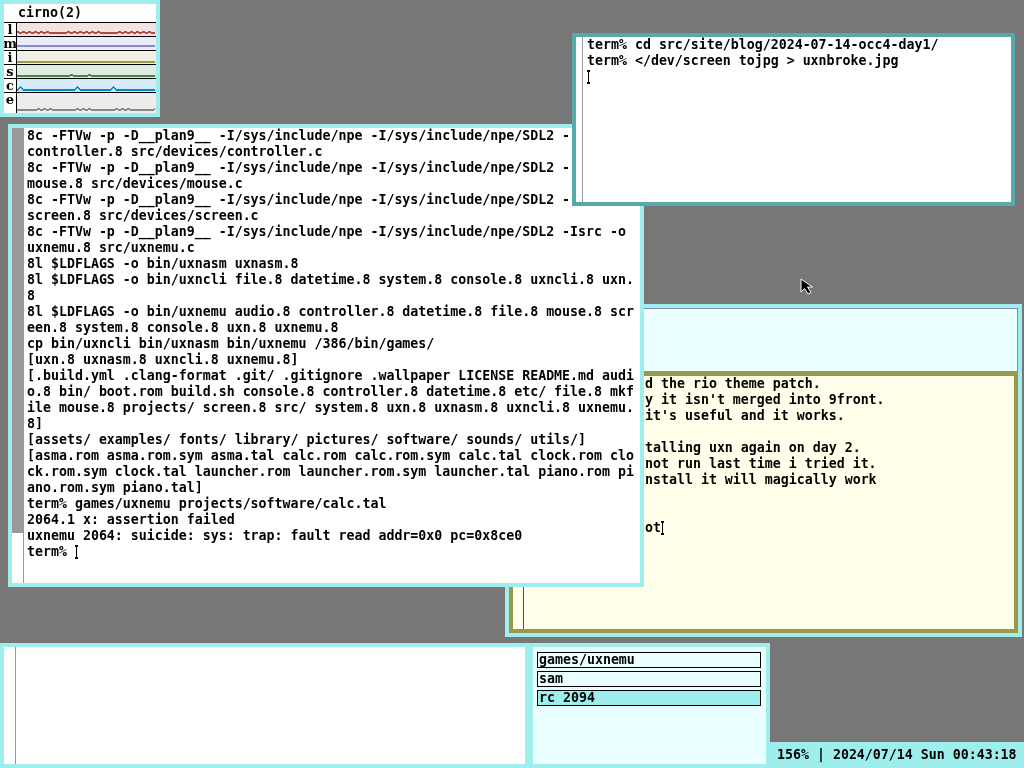 The image size is (1024, 768). I want to click on terminal-line: 2064.1 x: assertion failed, so click(131, 520).